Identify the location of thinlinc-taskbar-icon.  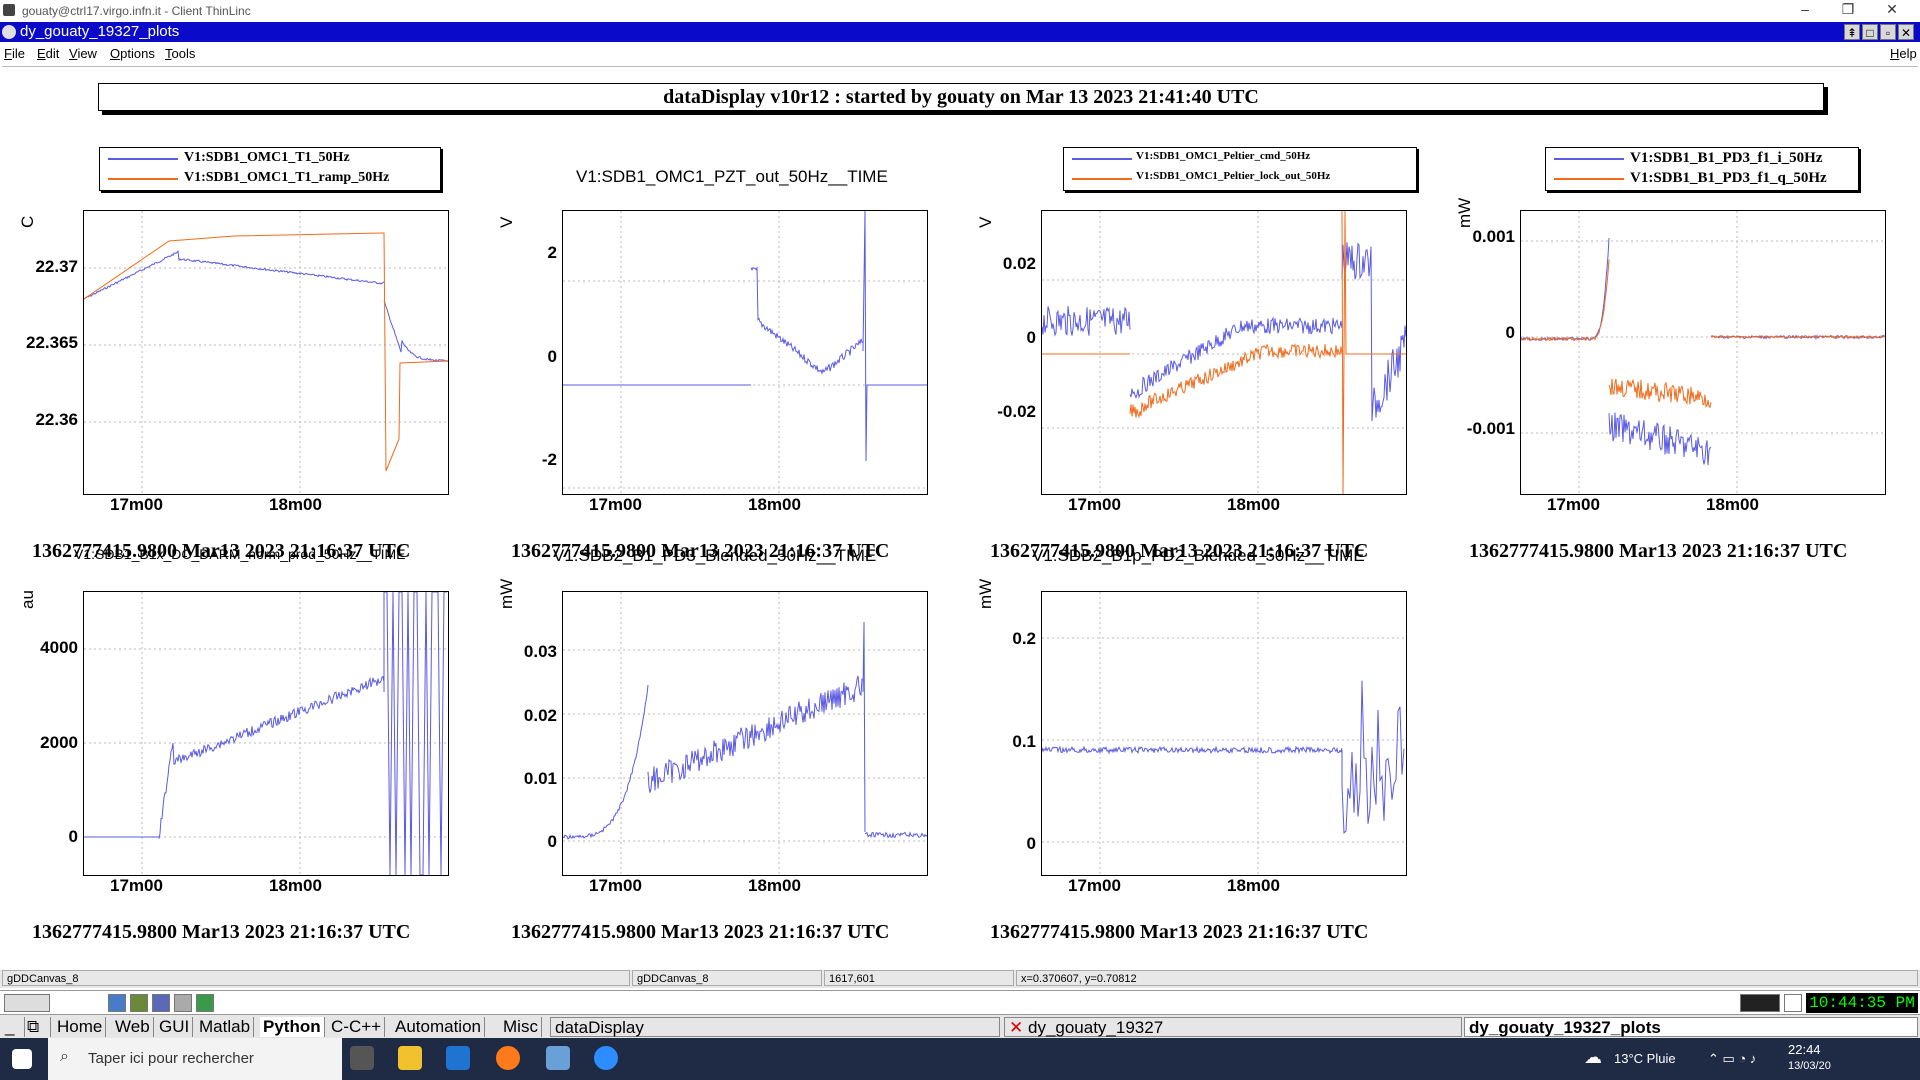
(558, 1058).